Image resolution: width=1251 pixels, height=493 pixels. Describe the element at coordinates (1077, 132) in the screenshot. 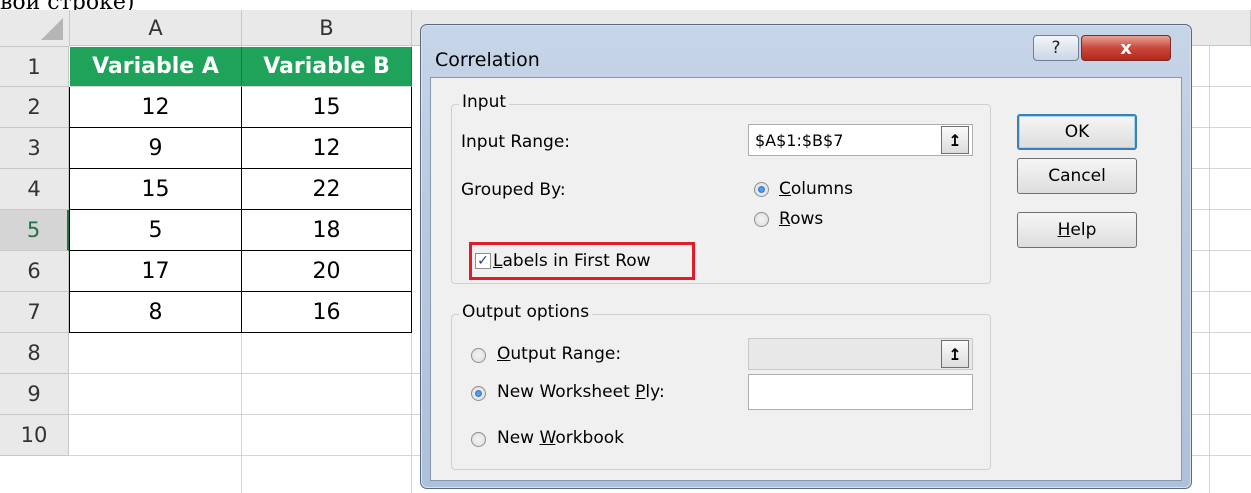

I see `ok-button: OK` at that location.